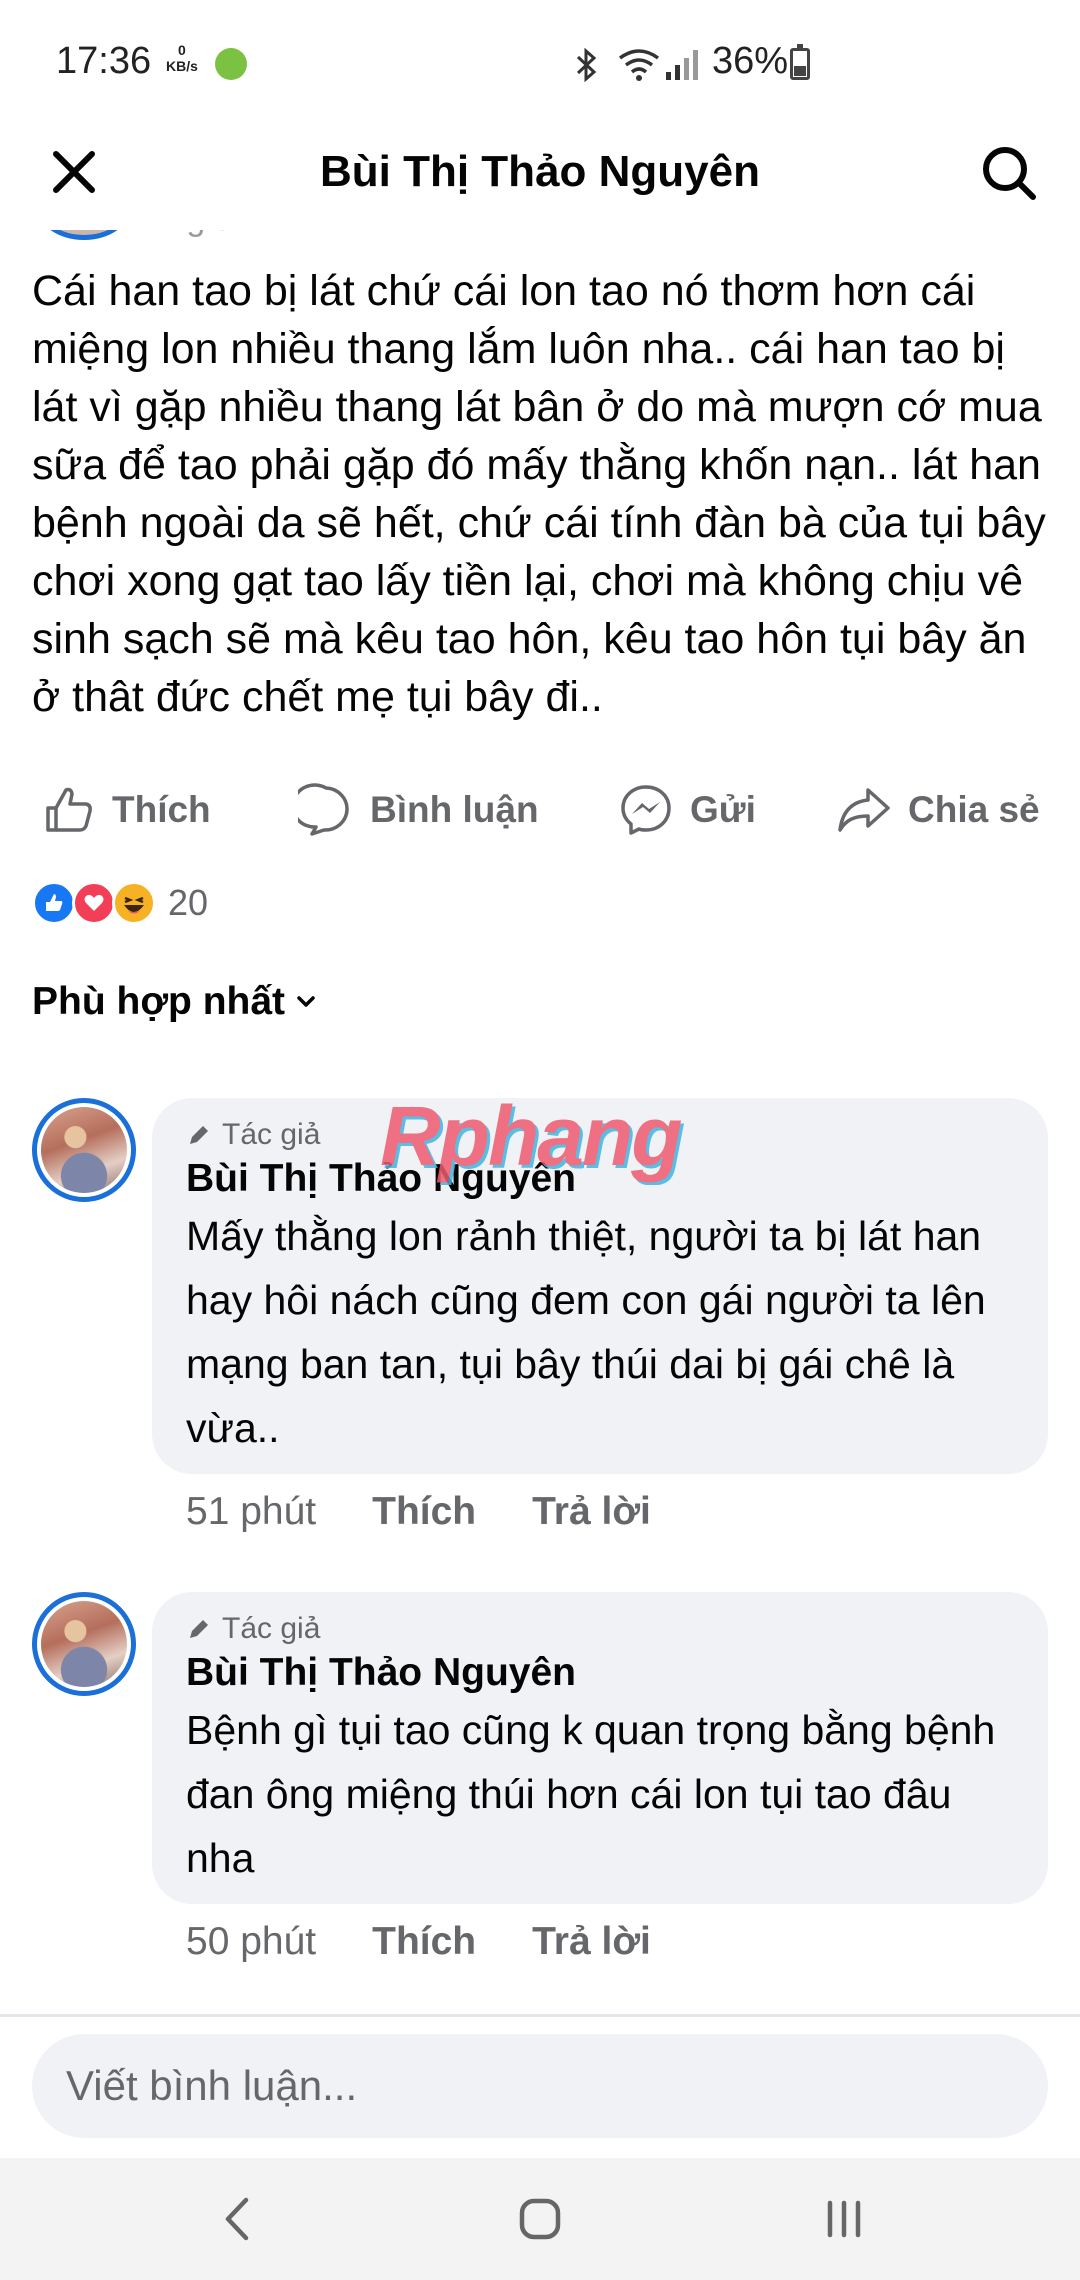 The image size is (1080, 2280). What do you see at coordinates (687, 810) in the screenshot?
I see `send-button: Gửi` at bounding box center [687, 810].